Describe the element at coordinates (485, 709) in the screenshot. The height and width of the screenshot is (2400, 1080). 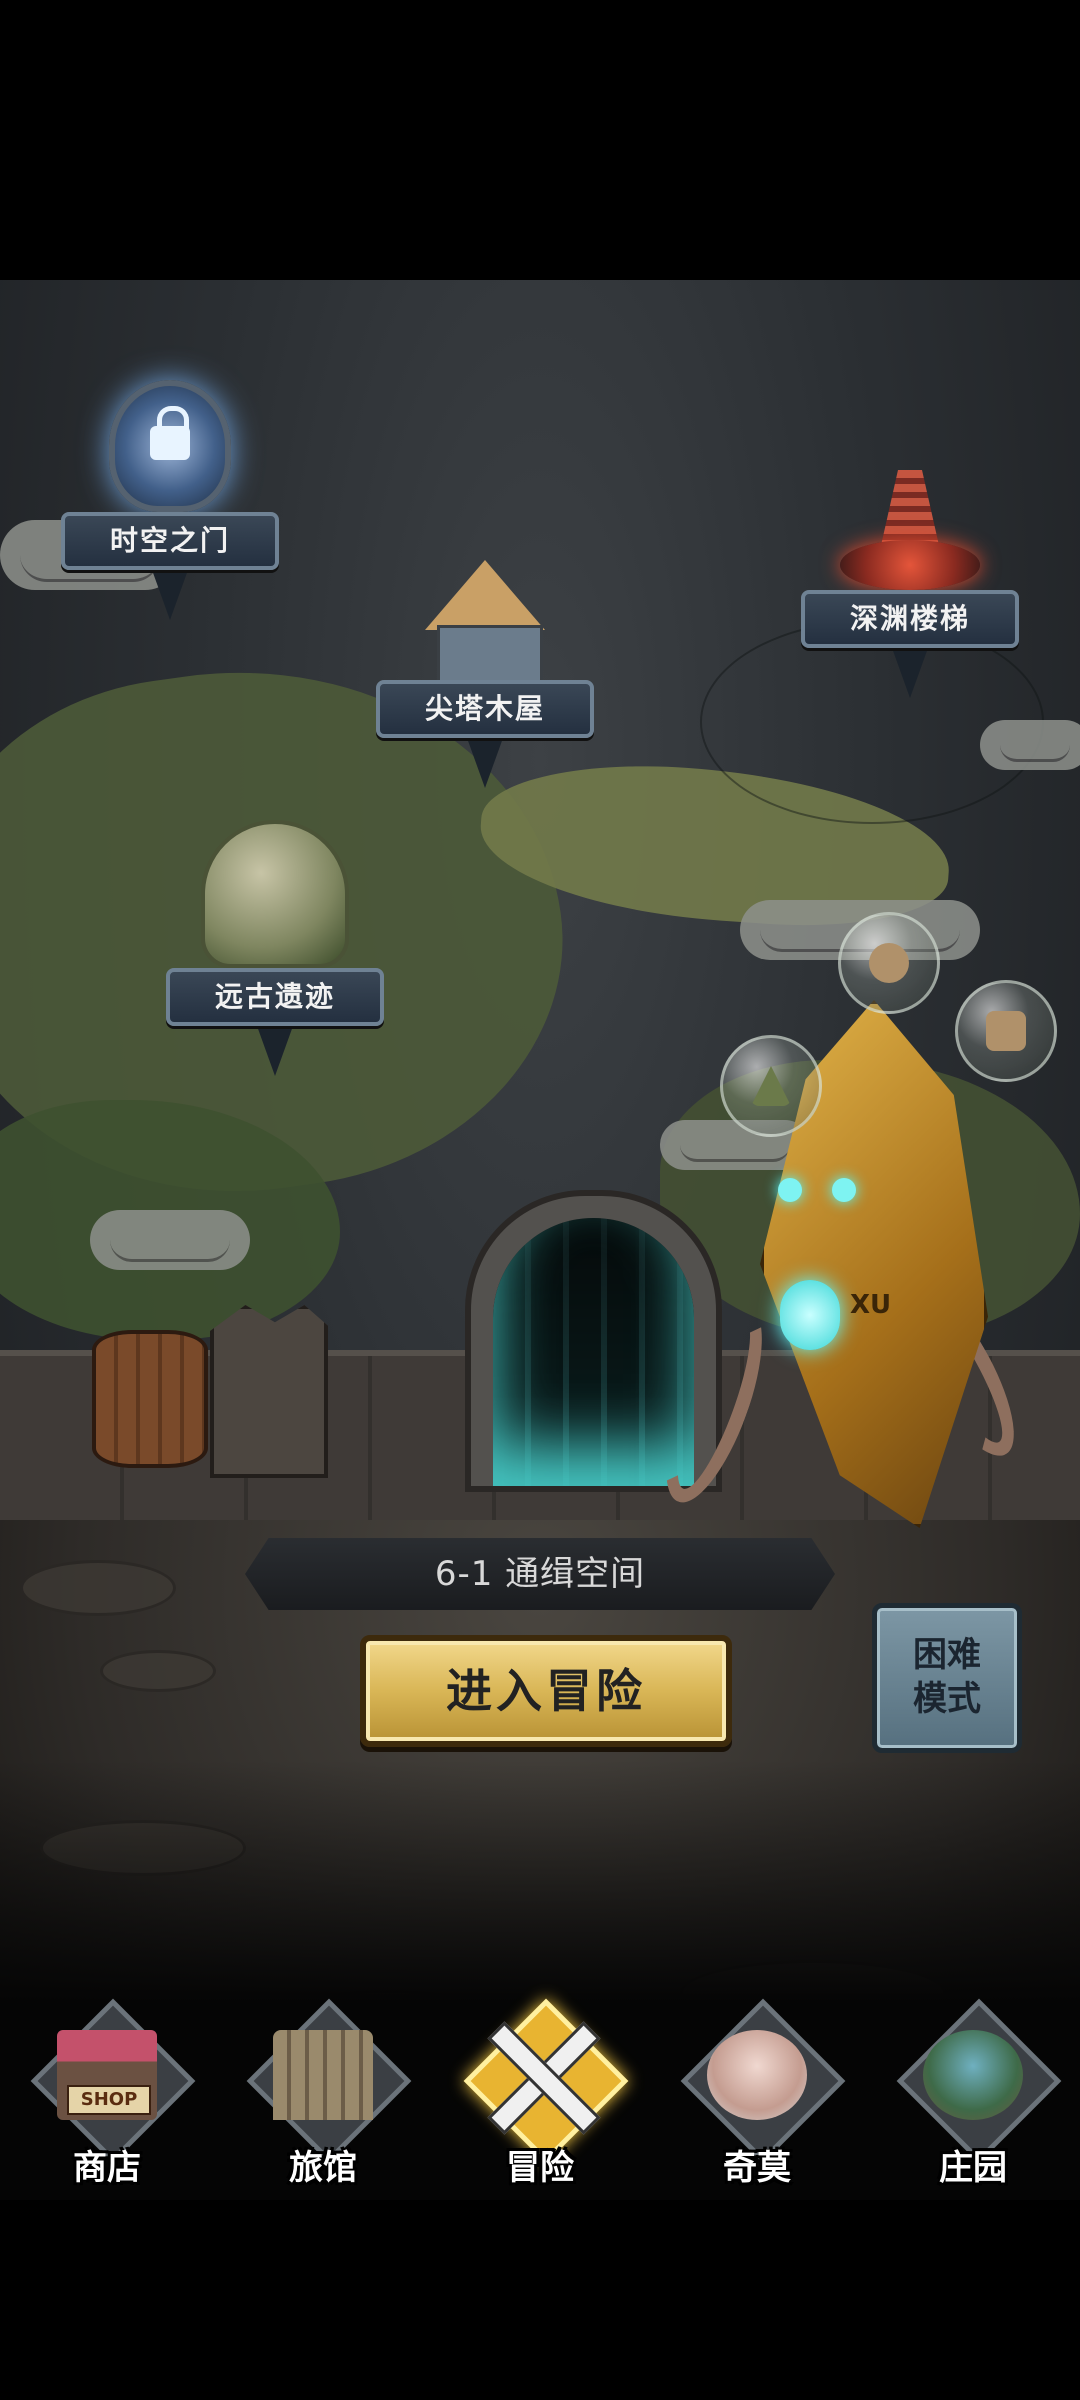
I see `location-label: 尖塔木屋` at that location.